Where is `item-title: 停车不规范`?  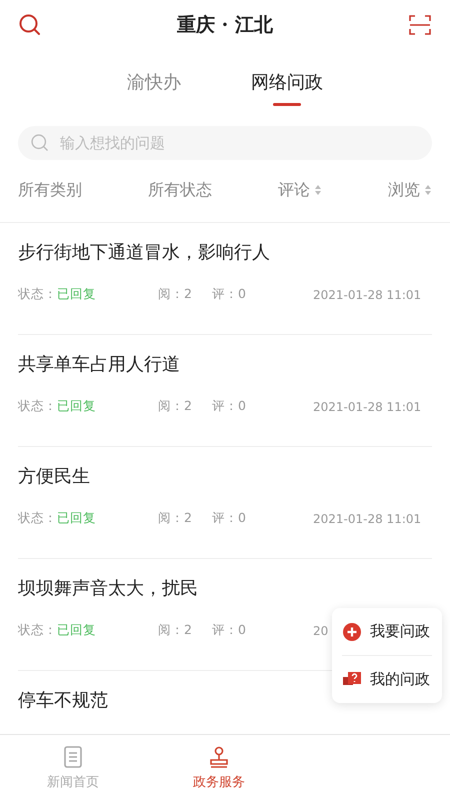
item-title: 停车不规范 is located at coordinates (63, 701).